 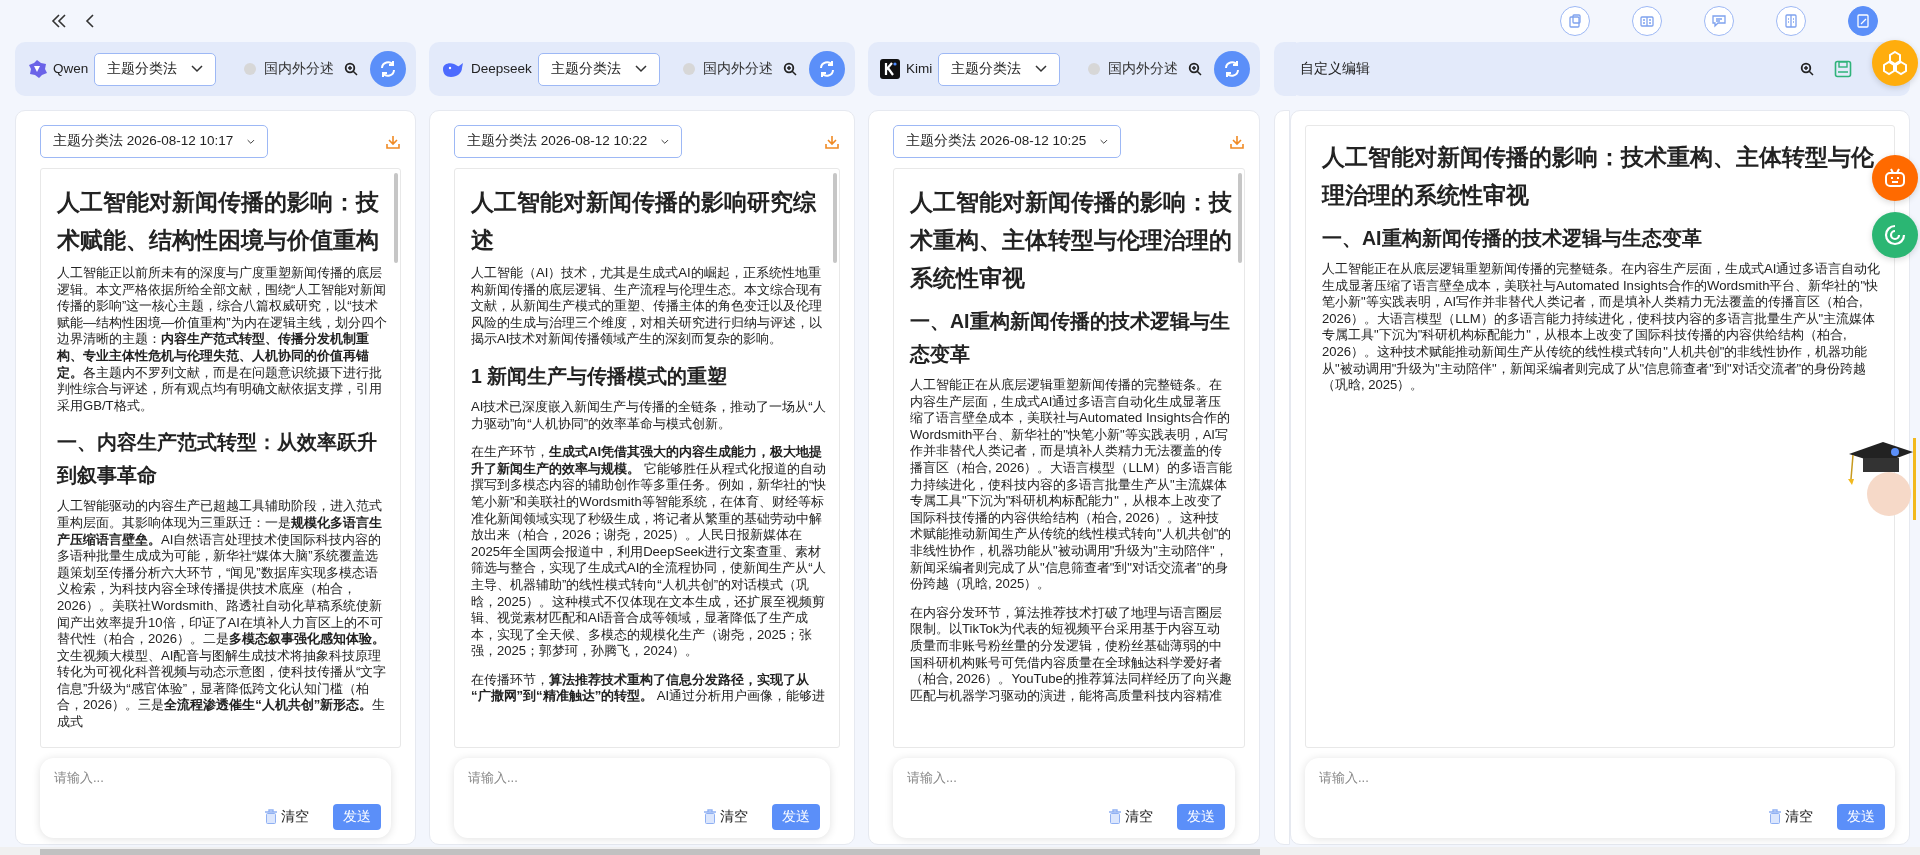 What do you see at coordinates (649, 552) in the screenshot?
I see `paragraph: 在生产环节，生成式AI凭借其强大的内容生成能力，极大地提升了新闻生产的效率与规模。 它能够胜任从程式化报道的自动撰写到多模态内容的辅助创作等多重任务。例如，新华社的“快笔小新”和美联社的Wordsmith等智能系统，在体育、财经等标准化新闻领域实现了秒级生成，将记者从繁重的基础劳动中解放出来（柏合，2026；谢尧，2025）。人民日报新媒体在2025年全国两会报道中，利用DeepSeek进行文案查重、素材筛选与整合，实现了生成式AI的全流程协同，使新闻生产从“人主导、机器辅助”的线性模式转向“人机共创”的对话模式（巩晗，2025）。这种模式不仅体现在文本生成，还扩展至视频剪辑、视觉素材匹配和AI语音合成等领域，显著降低了生产成本，实现了全天候、多模态的规模化生产（谢尧，2025；张强，2025；郭梦珂，孙腾飞，2024）。` at bounding box center [649, 552].